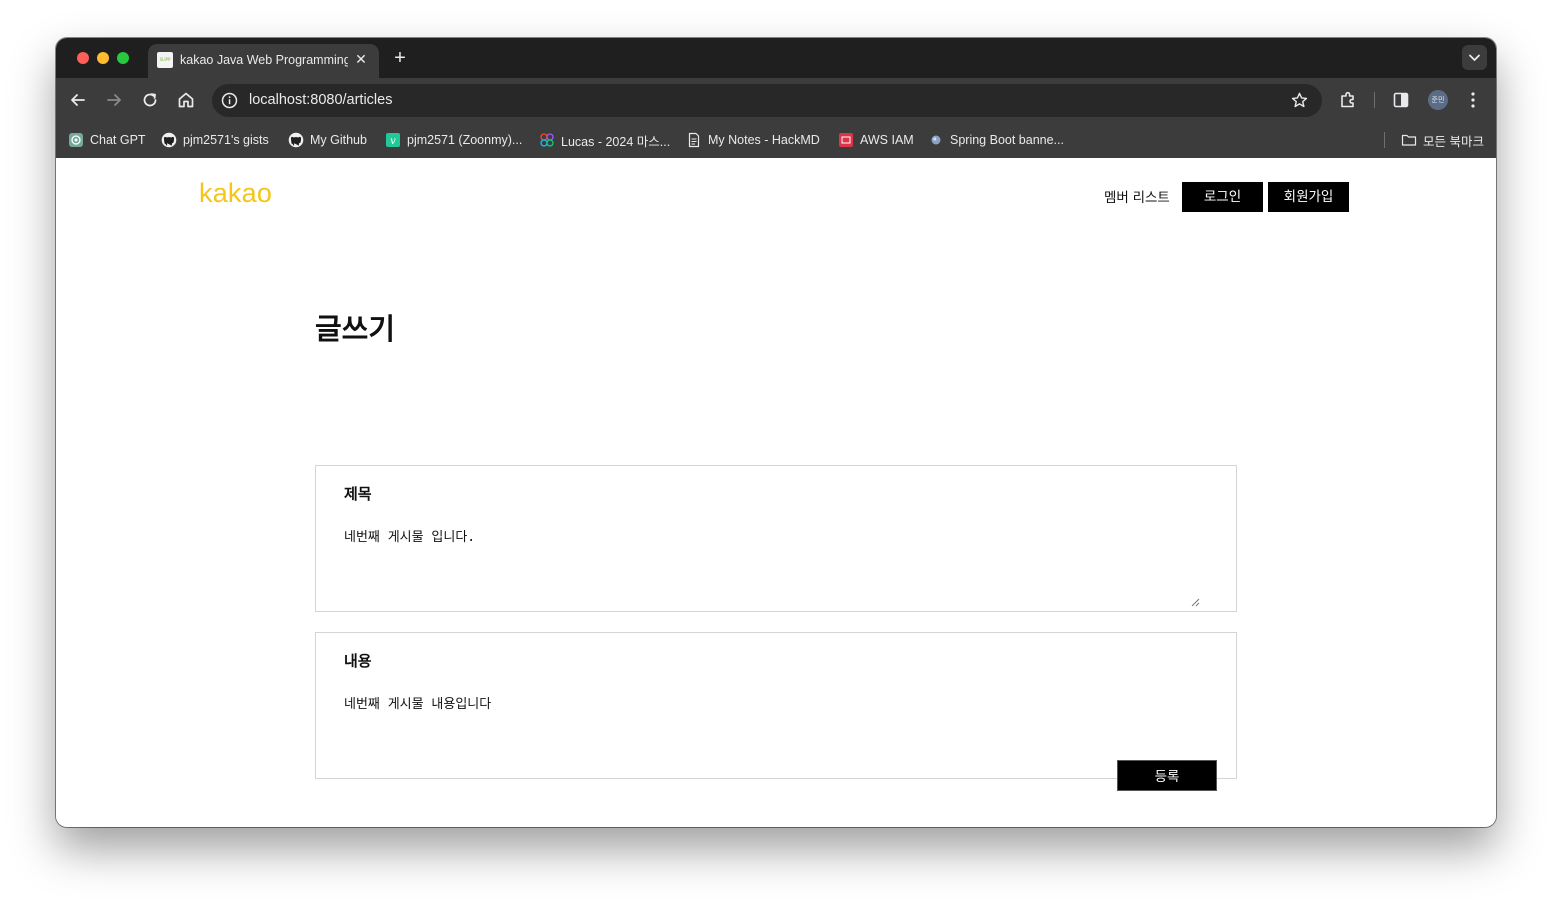 This screenshot has height=902, width=1552. I want to click on browser-toolbar: localhost:8080/articles 준민, so click(776, 100).